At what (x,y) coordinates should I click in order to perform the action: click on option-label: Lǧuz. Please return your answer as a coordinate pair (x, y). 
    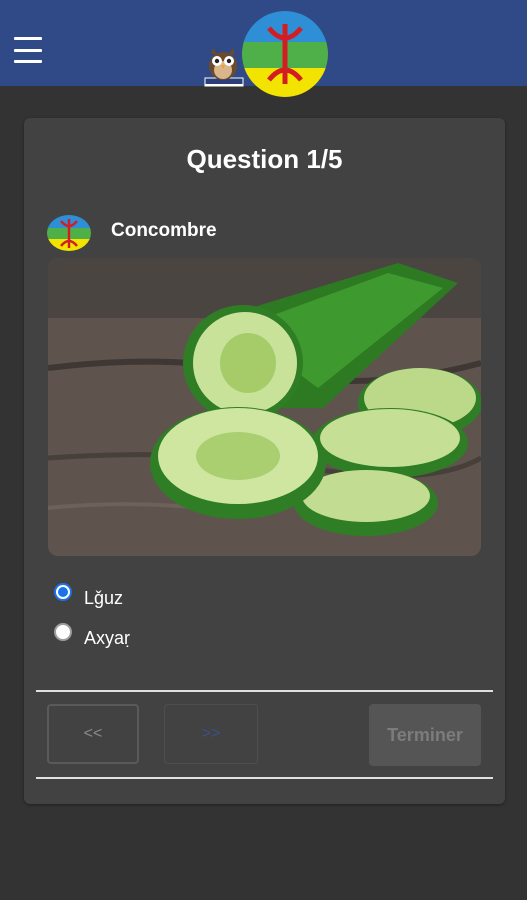
    Looking at the image, I should click on (104, 597).